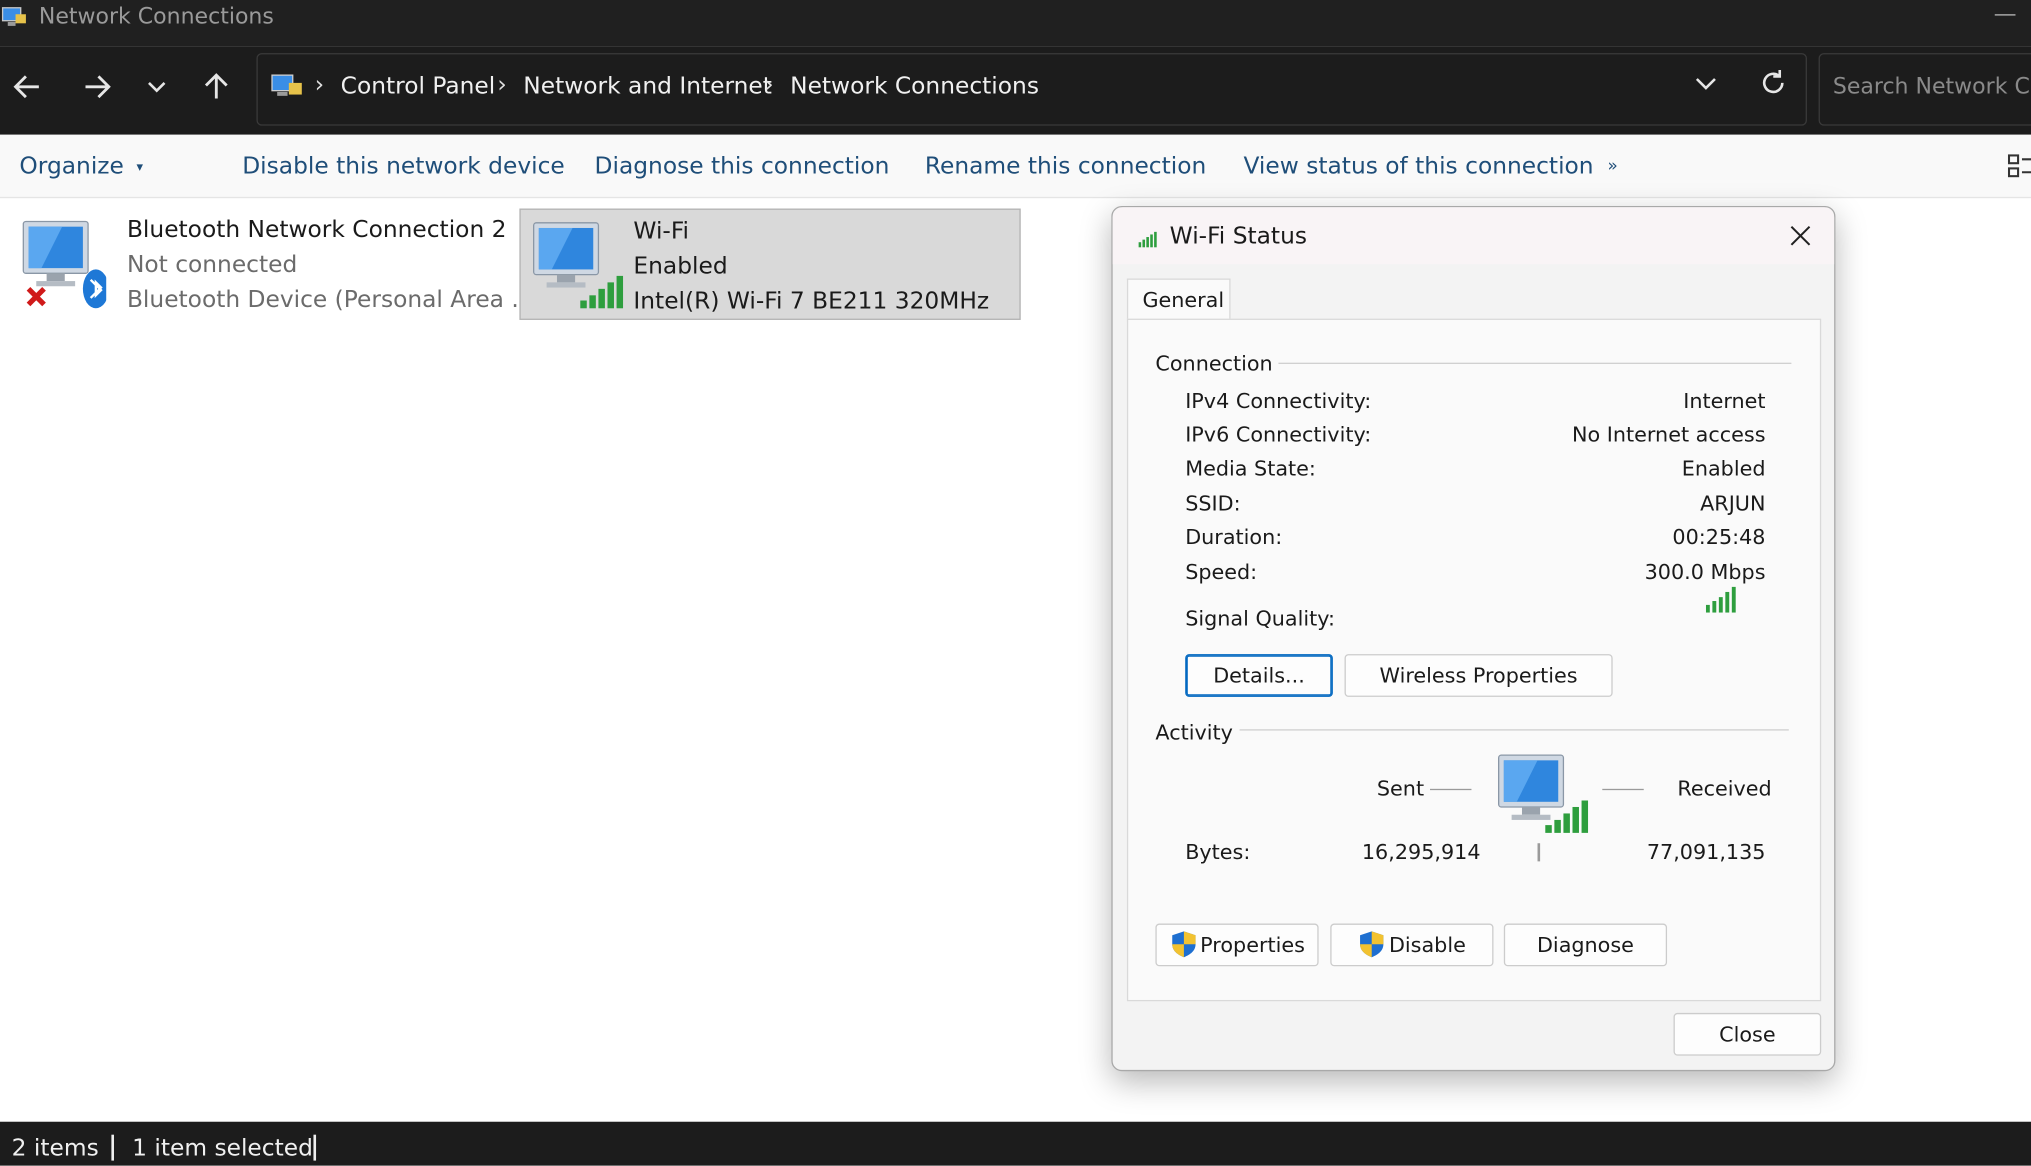 The image size is (2031, 1166). Describe the element at coordinates (1065, 166) in the screenshot. I see `rename-connection-button: Rename this connection` at that location.